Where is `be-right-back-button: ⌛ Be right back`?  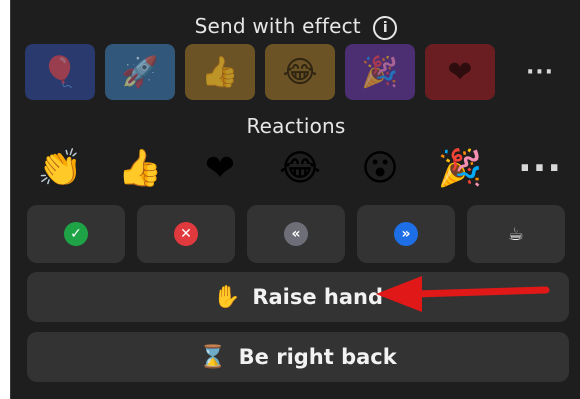
be-right-back-button: ⌛ Be right back is located at coordinates (298, 357).